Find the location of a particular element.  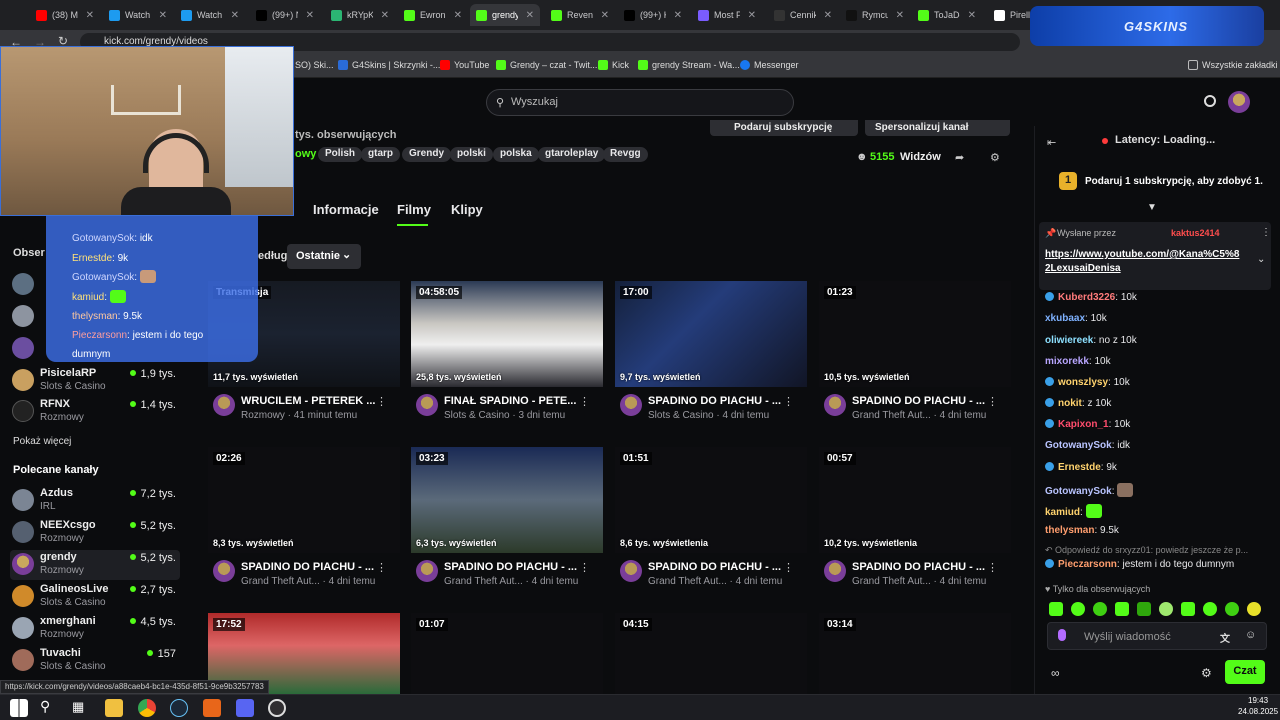

tag-pill: Grendy is located at coordinates (427, 154).